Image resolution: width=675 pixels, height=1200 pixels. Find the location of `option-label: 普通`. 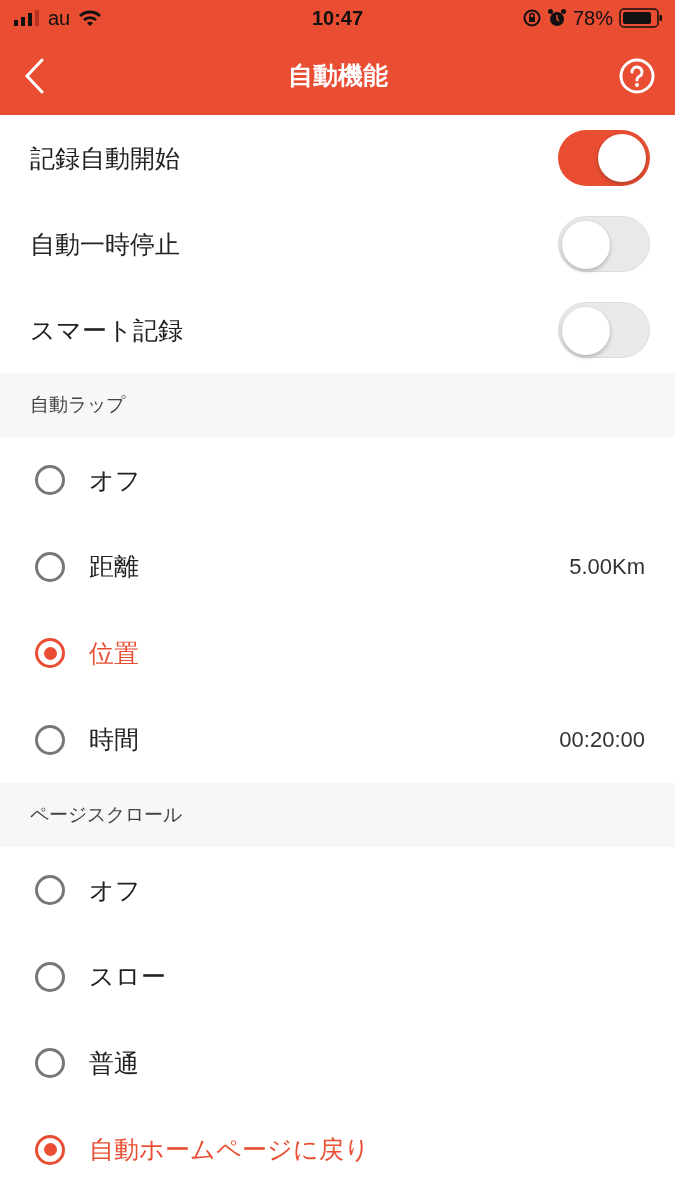

option-label: 普通 is located at coordinates (114, 1063).